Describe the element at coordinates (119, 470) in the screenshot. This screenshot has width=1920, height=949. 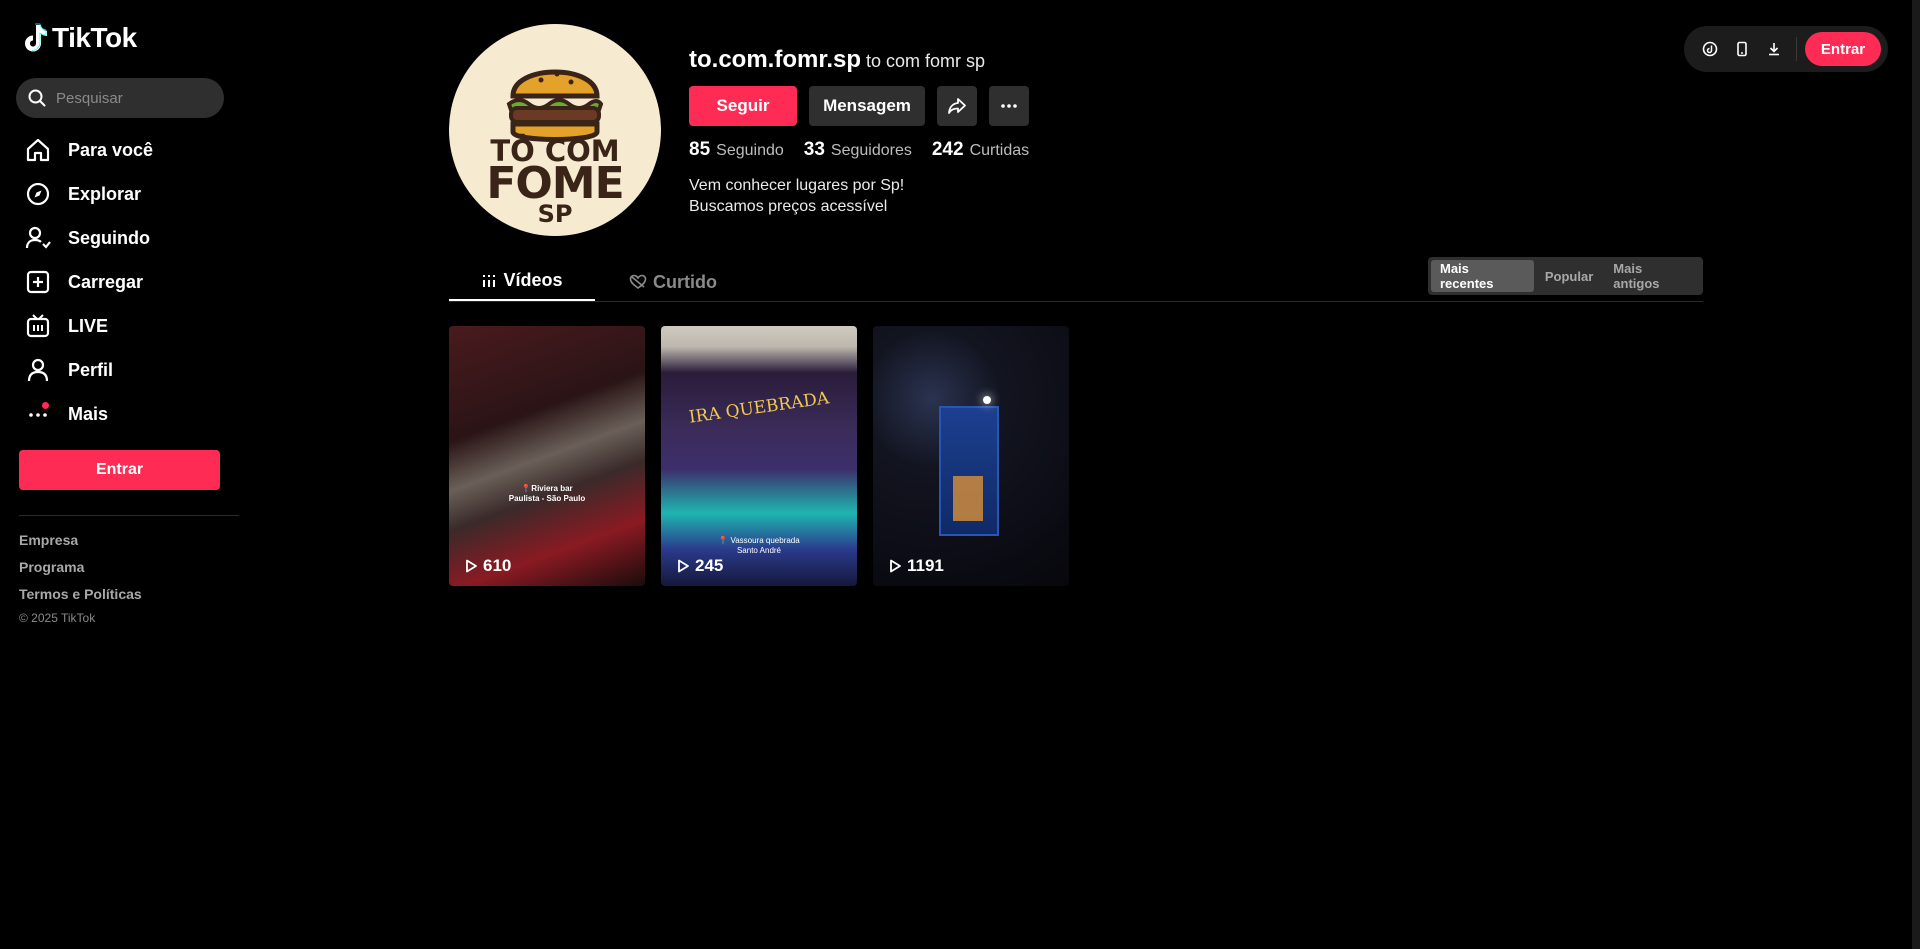
I see `sidebar-login-button: Entrar` at that location.